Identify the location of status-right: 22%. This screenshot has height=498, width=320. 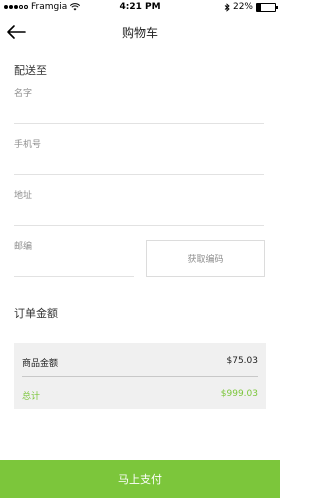
(251, 7).